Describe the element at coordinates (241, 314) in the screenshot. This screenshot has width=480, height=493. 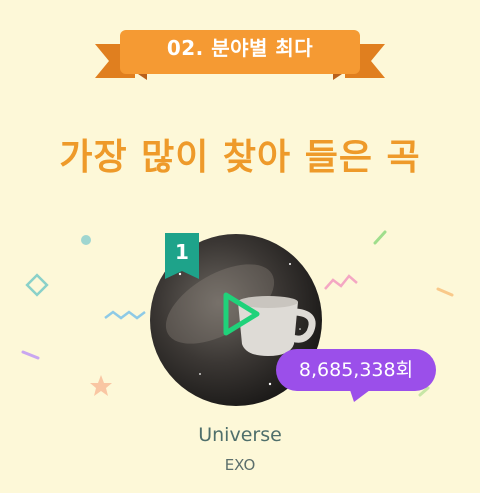
I see `play-icon` at that location.